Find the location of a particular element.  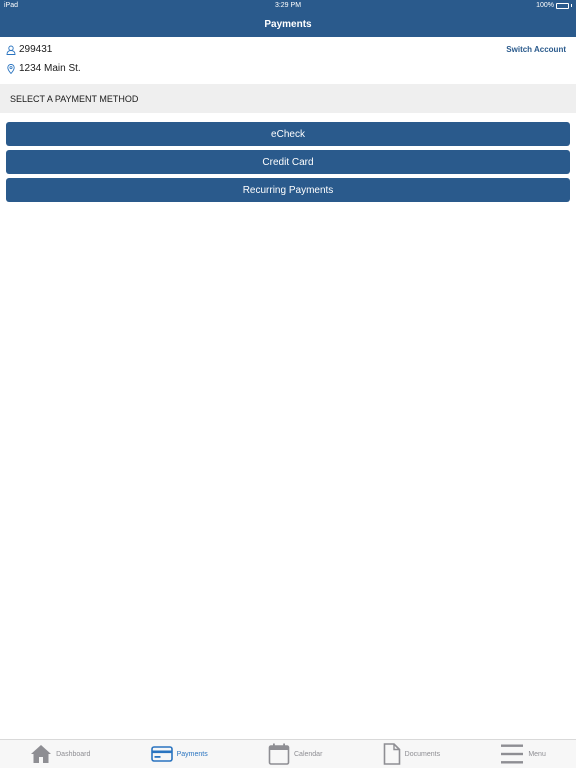

tab-label-dashboard: Dashboard is located at coordinates (73, 754).